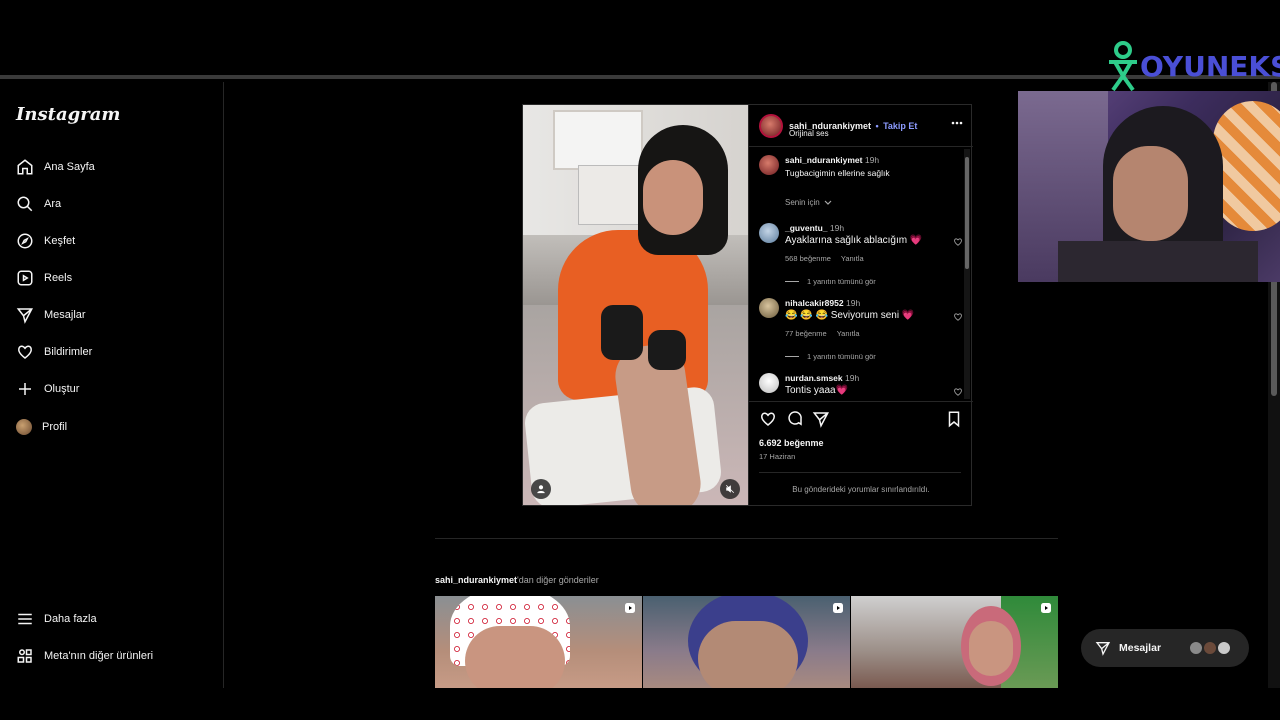 The width and height of the screenshot is (1280, 720). Describe the element at coordinates (25, 241) in the screenshot. I see `compass-icon` at that location.